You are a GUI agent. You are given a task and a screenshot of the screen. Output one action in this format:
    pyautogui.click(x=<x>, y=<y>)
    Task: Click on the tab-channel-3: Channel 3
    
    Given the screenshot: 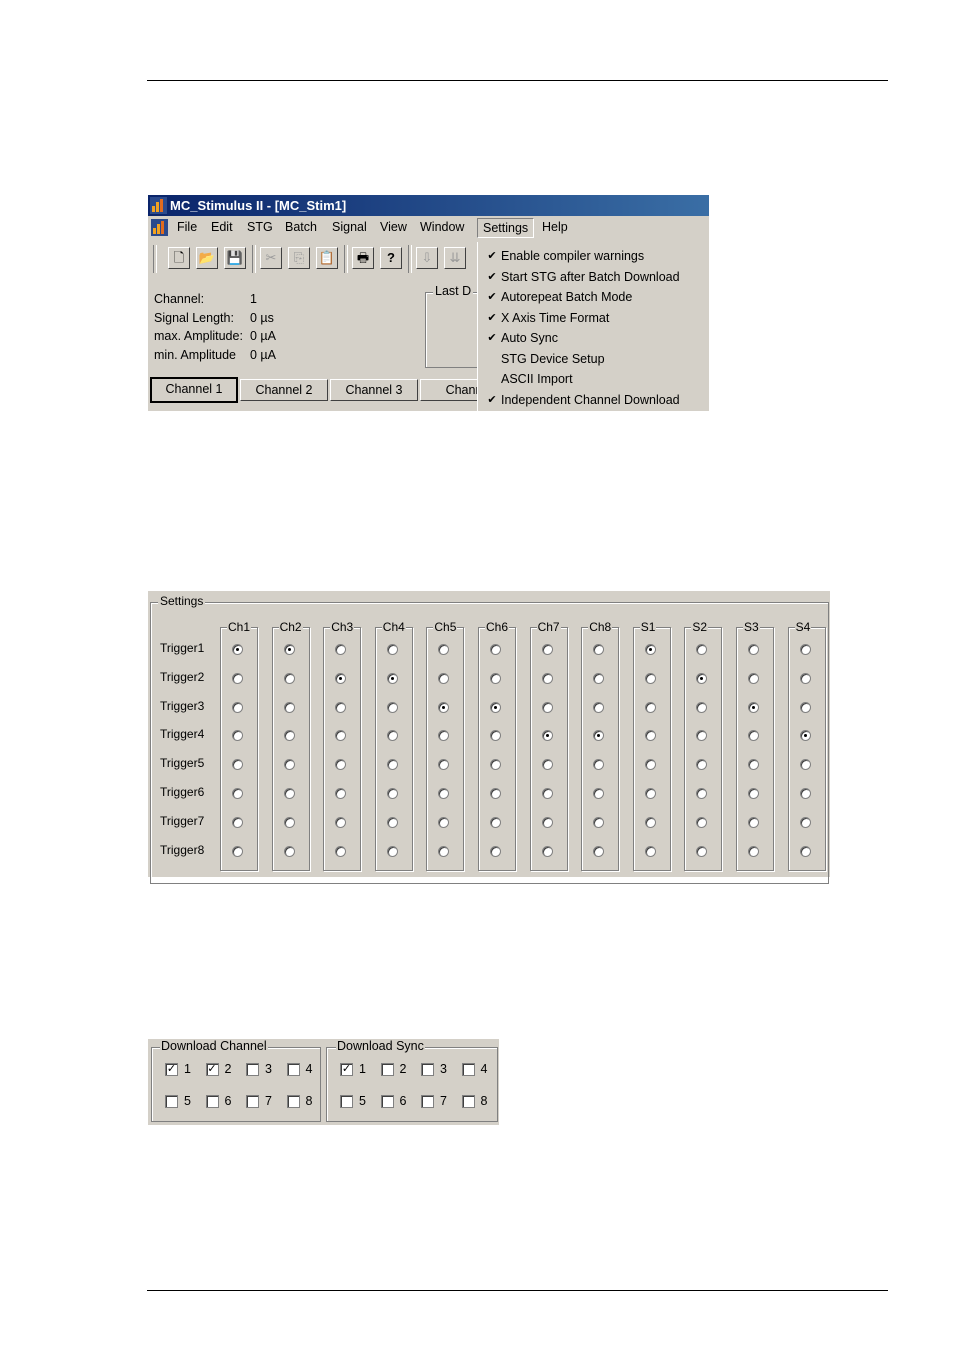 What is the action you would take?
    pyautogui.click(x=374, y=390)
    